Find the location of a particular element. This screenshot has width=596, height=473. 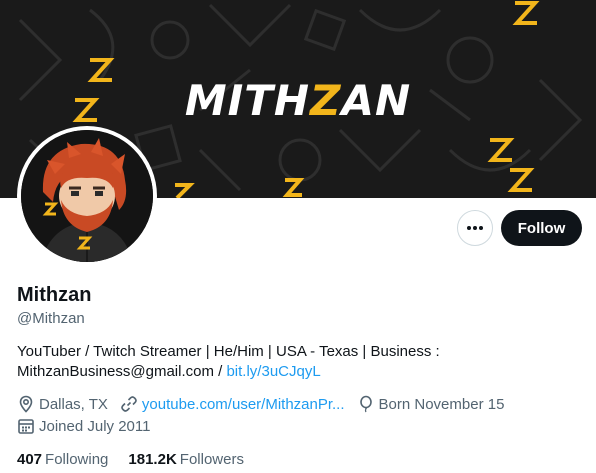

location-text: Dallas, TX is located at coordinates (73, 404).